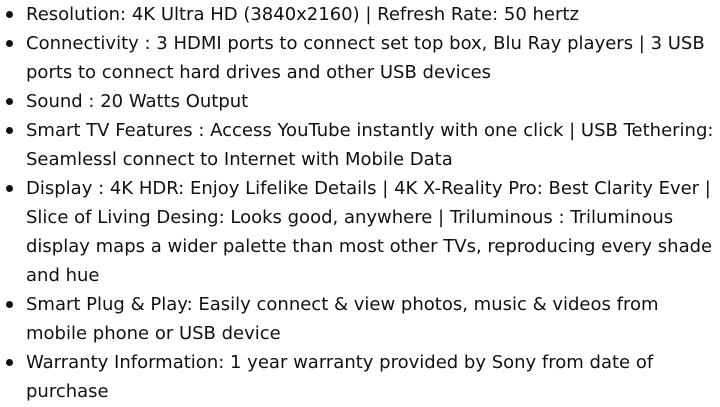 Image resolution: width=720 pixels, height=407 pixels. What do you see at coordinates (137, 101) in the screenshot?
I see `feature-text: Sound : 20 Watts Output` at bounding box center [137, 101].